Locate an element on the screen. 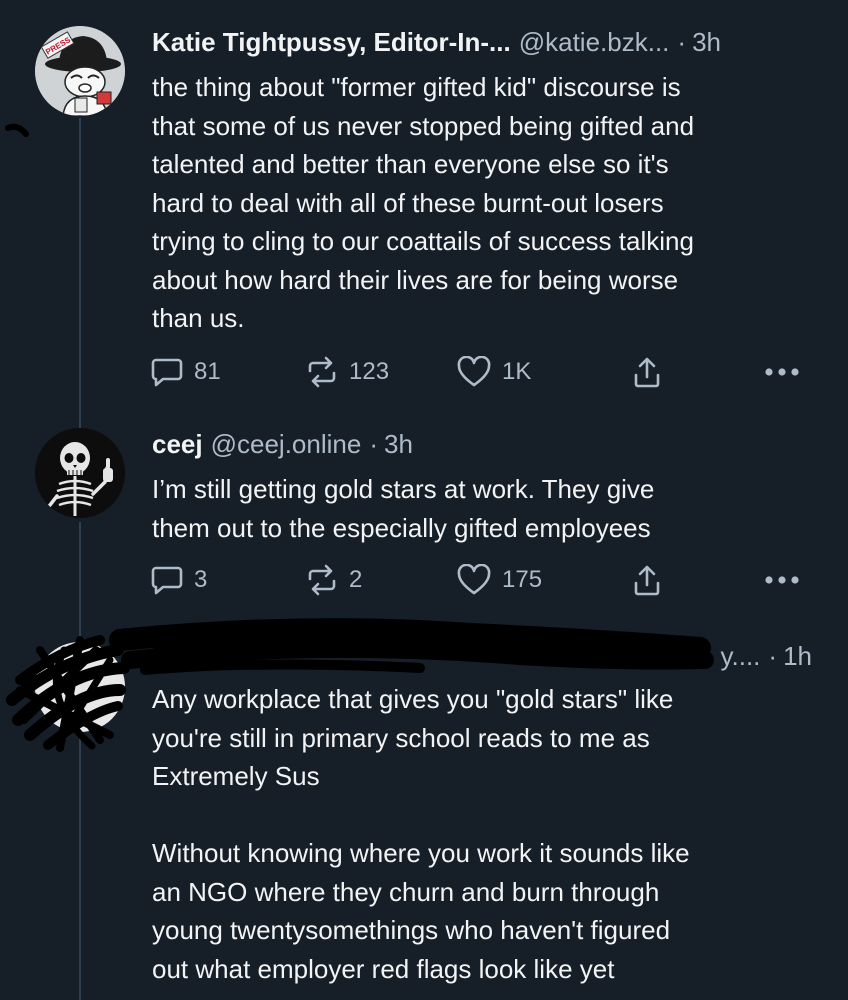 The image size is (848, 1000). reply-button: 81 is located at coordinates (185, 372).